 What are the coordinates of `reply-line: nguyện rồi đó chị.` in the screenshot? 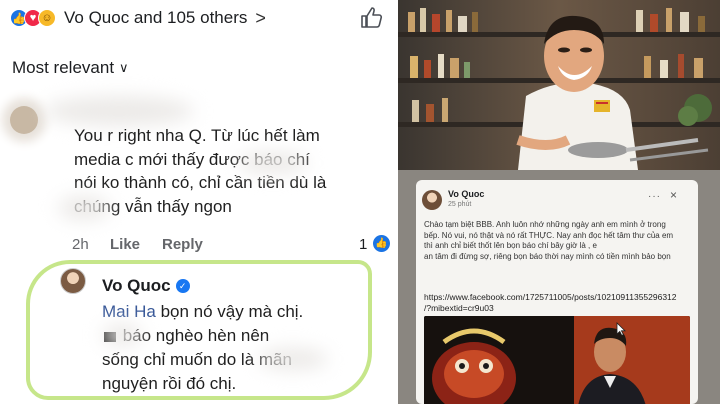 It's located at (169, 383).